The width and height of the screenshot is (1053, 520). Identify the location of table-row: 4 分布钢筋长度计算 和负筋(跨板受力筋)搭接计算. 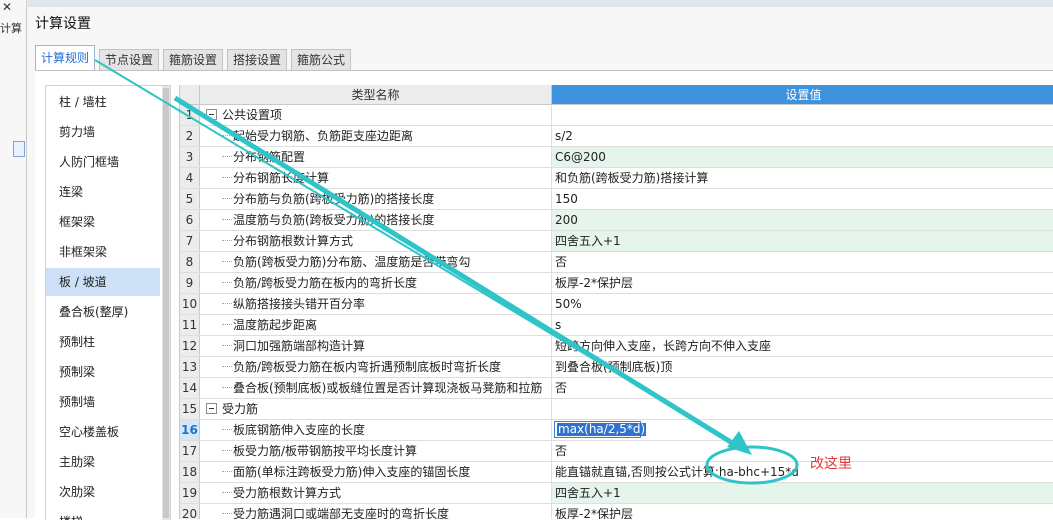
(616, 178).